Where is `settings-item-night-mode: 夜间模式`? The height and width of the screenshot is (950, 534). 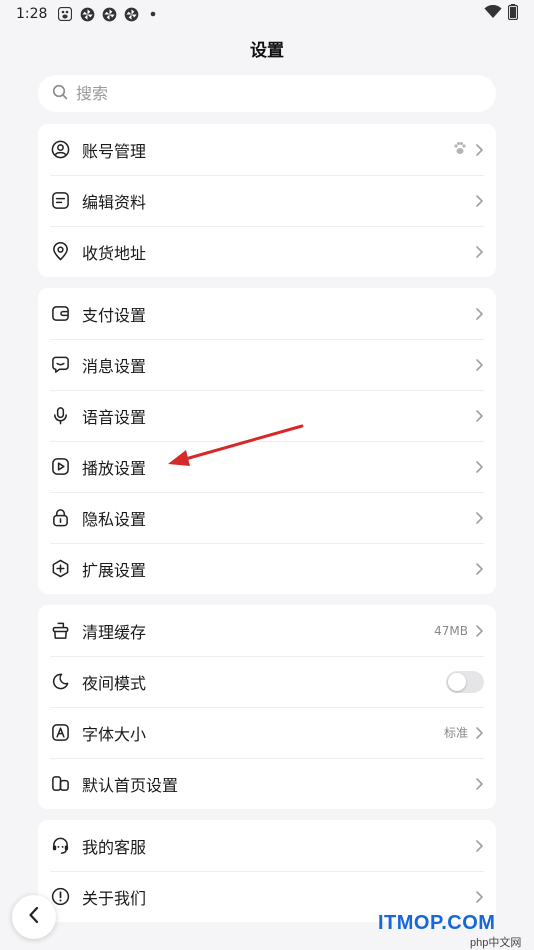 settings-item-night-mode: 夜间模式 is located at coordinates (267, 681).